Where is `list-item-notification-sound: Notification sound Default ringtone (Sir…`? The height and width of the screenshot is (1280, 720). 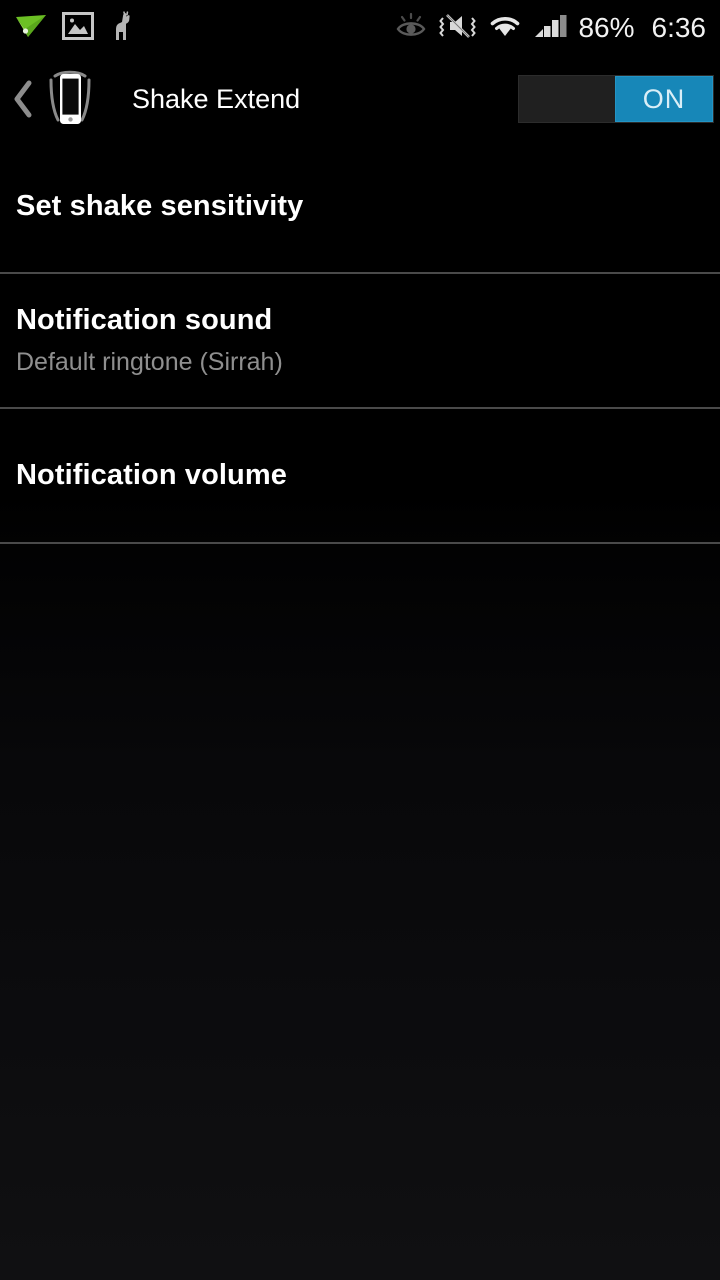
list-item-notification-sound: Notification sound Default ringtone (Sir… is located at coordinates (360, 340).